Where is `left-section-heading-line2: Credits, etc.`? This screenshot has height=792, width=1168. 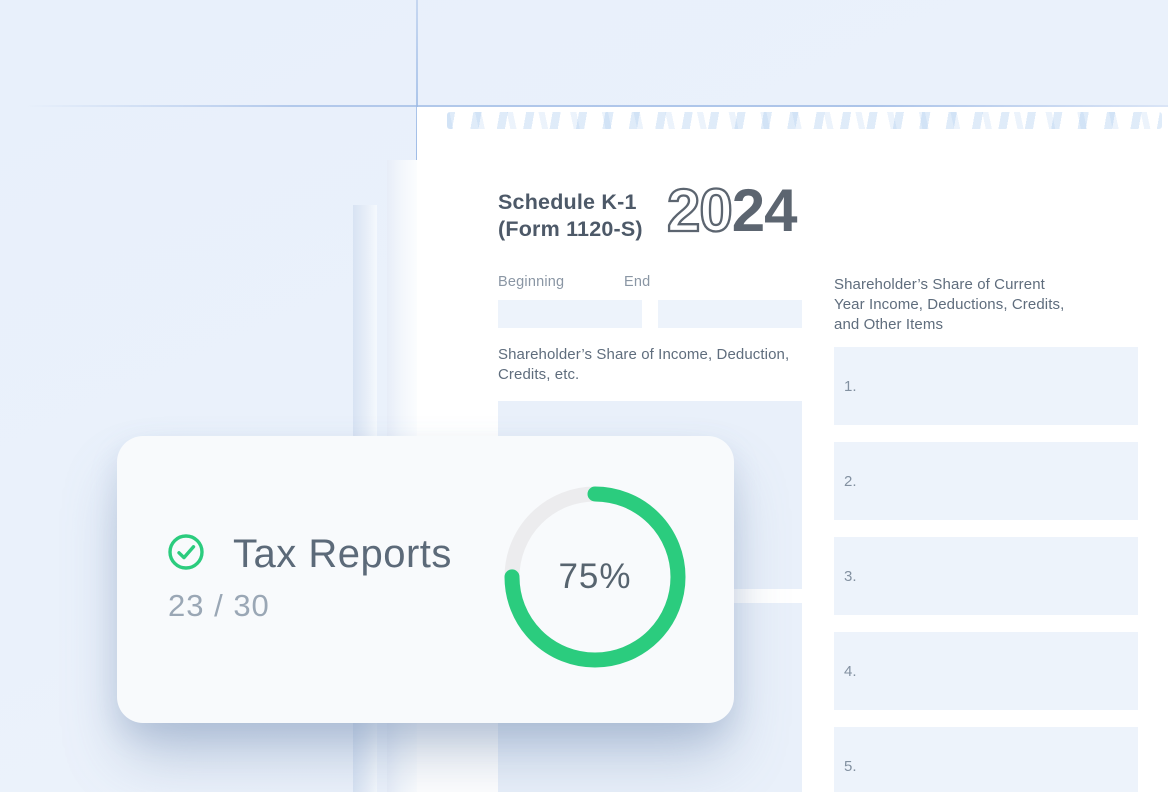 left-section-heading-line2: Credits, etc. is located at coordinates (539, 374).